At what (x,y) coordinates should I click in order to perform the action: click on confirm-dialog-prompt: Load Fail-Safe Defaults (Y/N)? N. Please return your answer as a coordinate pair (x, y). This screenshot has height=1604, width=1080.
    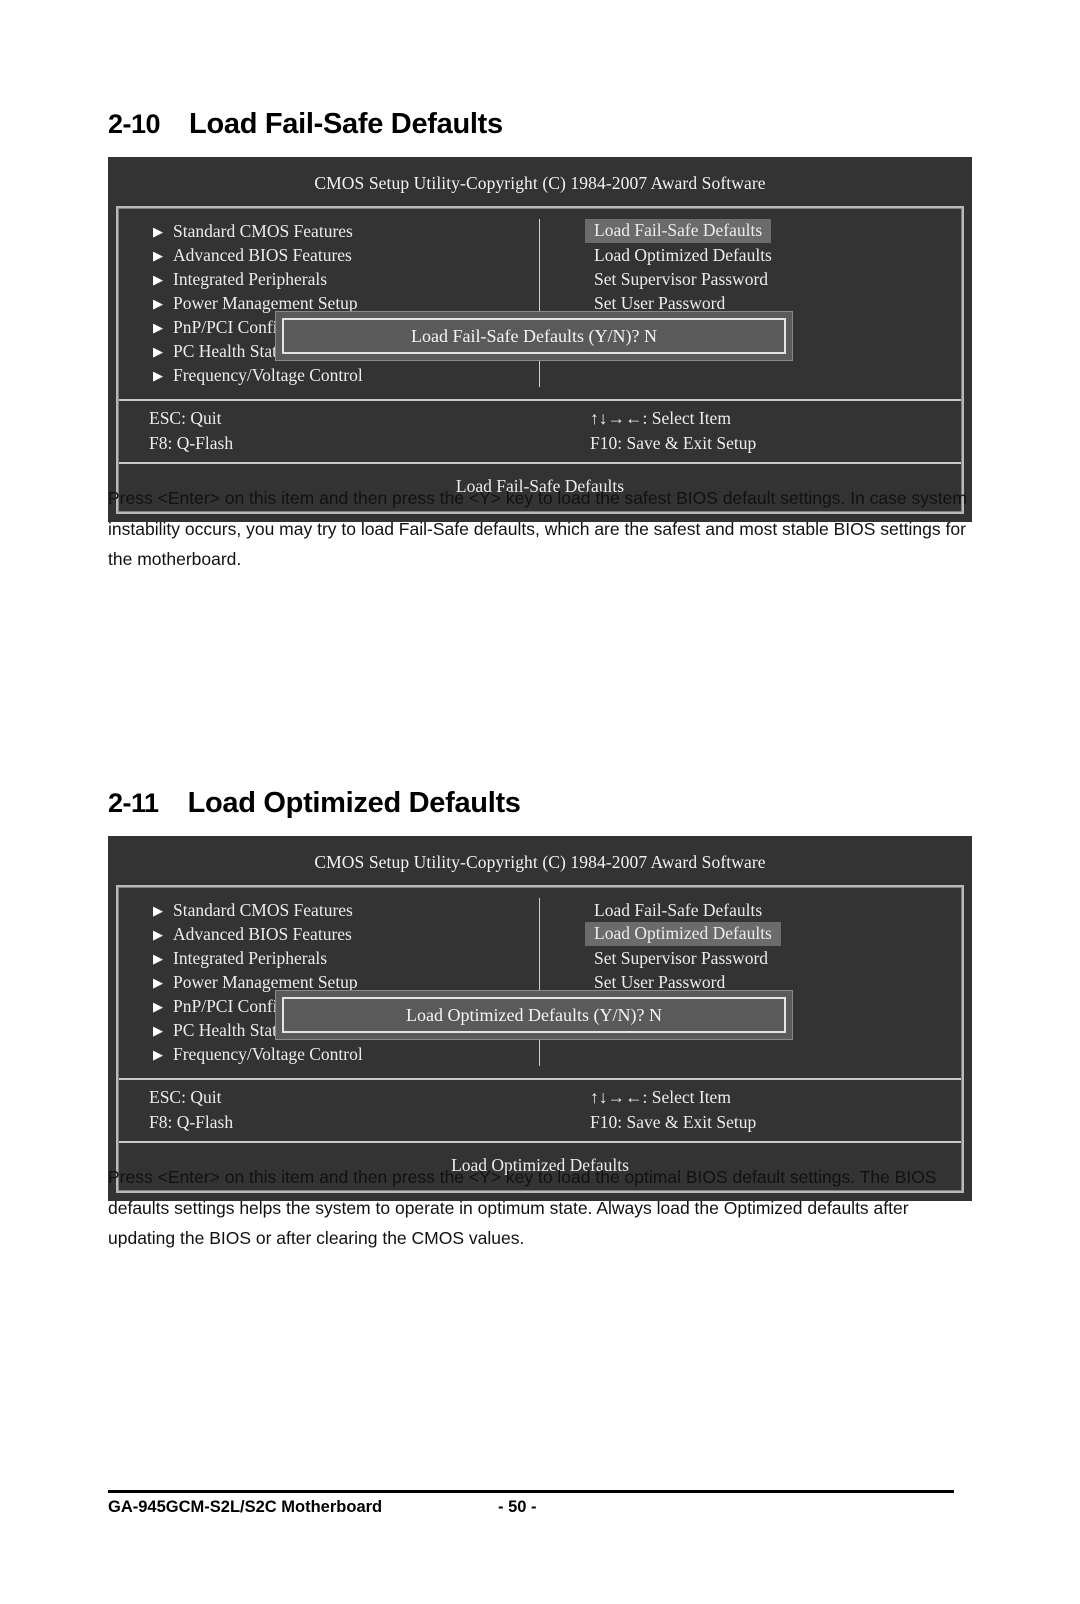
    Looking at the image, I should click on (534, 335).